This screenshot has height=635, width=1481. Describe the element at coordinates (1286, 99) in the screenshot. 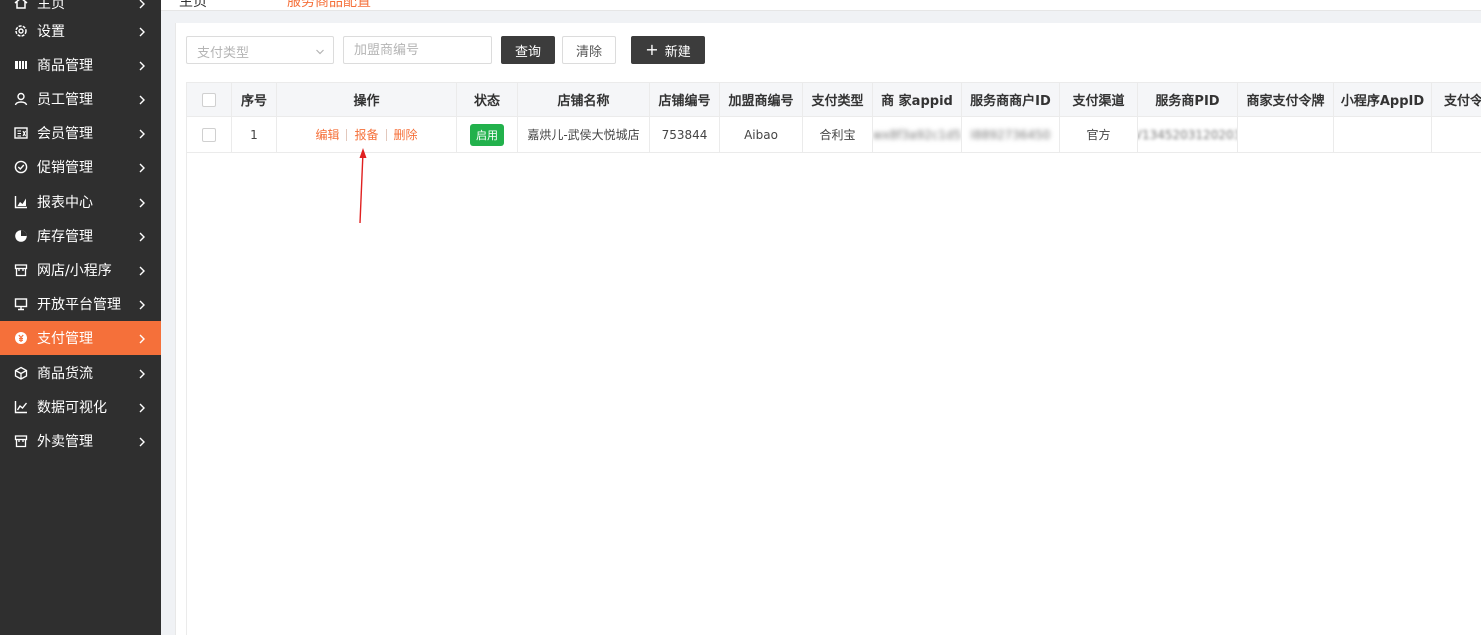

I see `header-merchant-pay-token: 商家支付令牌` at that location.